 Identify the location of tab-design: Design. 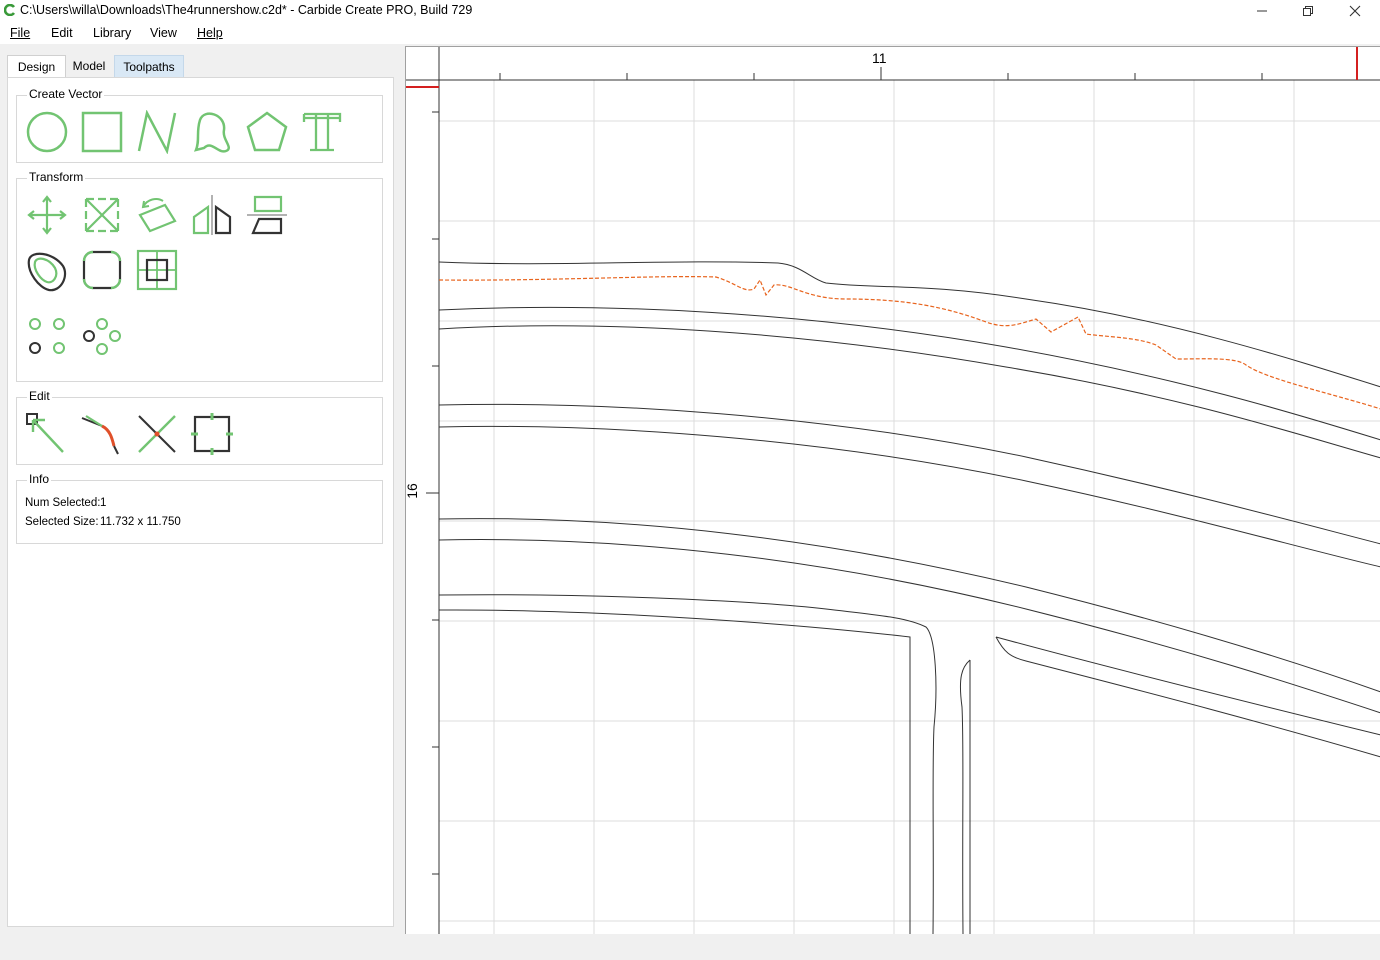
(36, 67).